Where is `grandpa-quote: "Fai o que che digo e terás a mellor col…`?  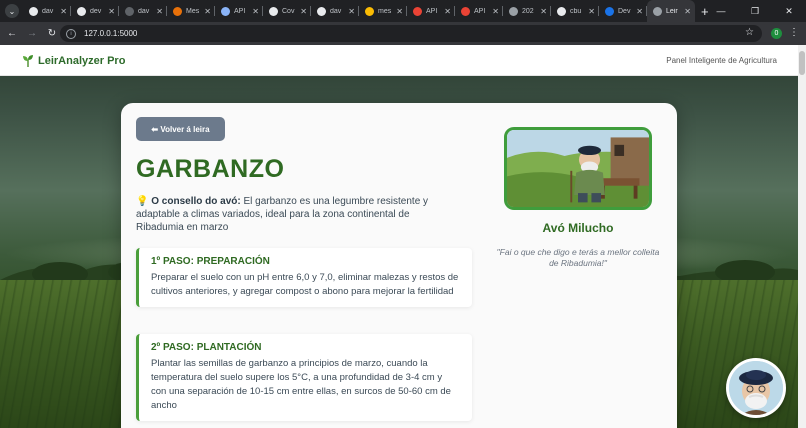 grandpa-quote: "Fai o que che digo e terás a mellor col… is located at coordinates (578, 257).